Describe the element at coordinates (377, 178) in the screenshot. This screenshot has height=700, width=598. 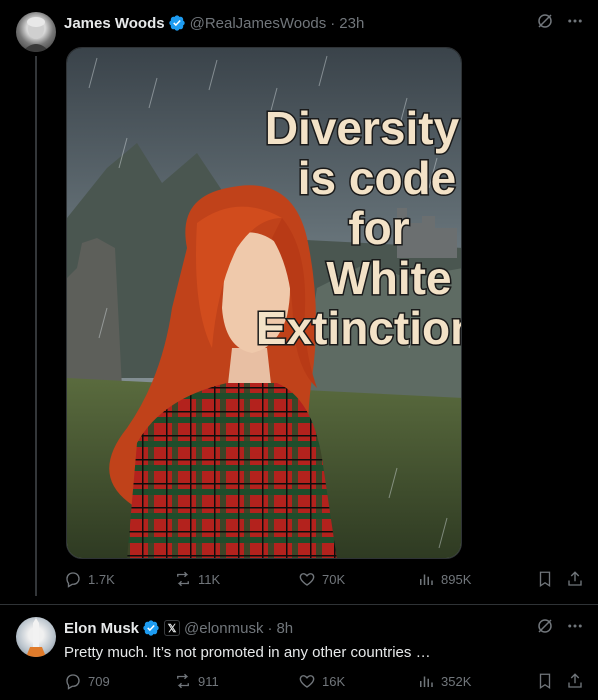
I see `overlay-line: is code` at that location.